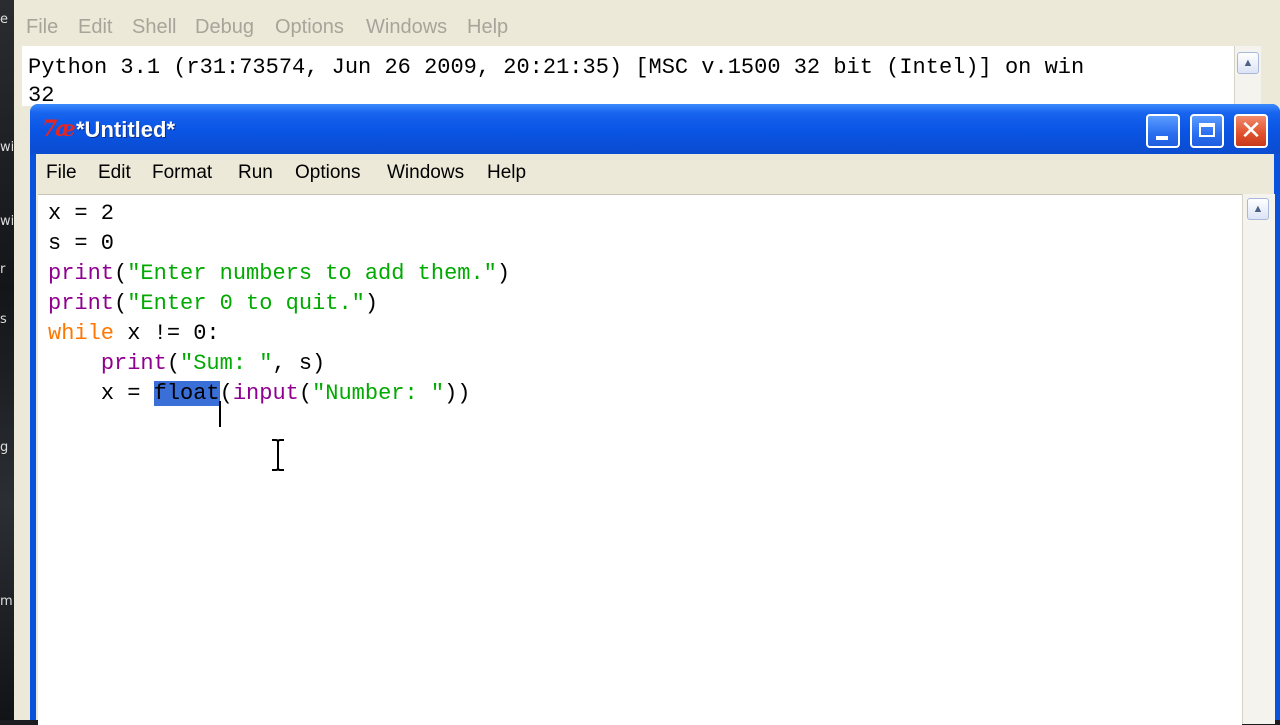  I want to click on code-line: s = 0, so click(81, 244).